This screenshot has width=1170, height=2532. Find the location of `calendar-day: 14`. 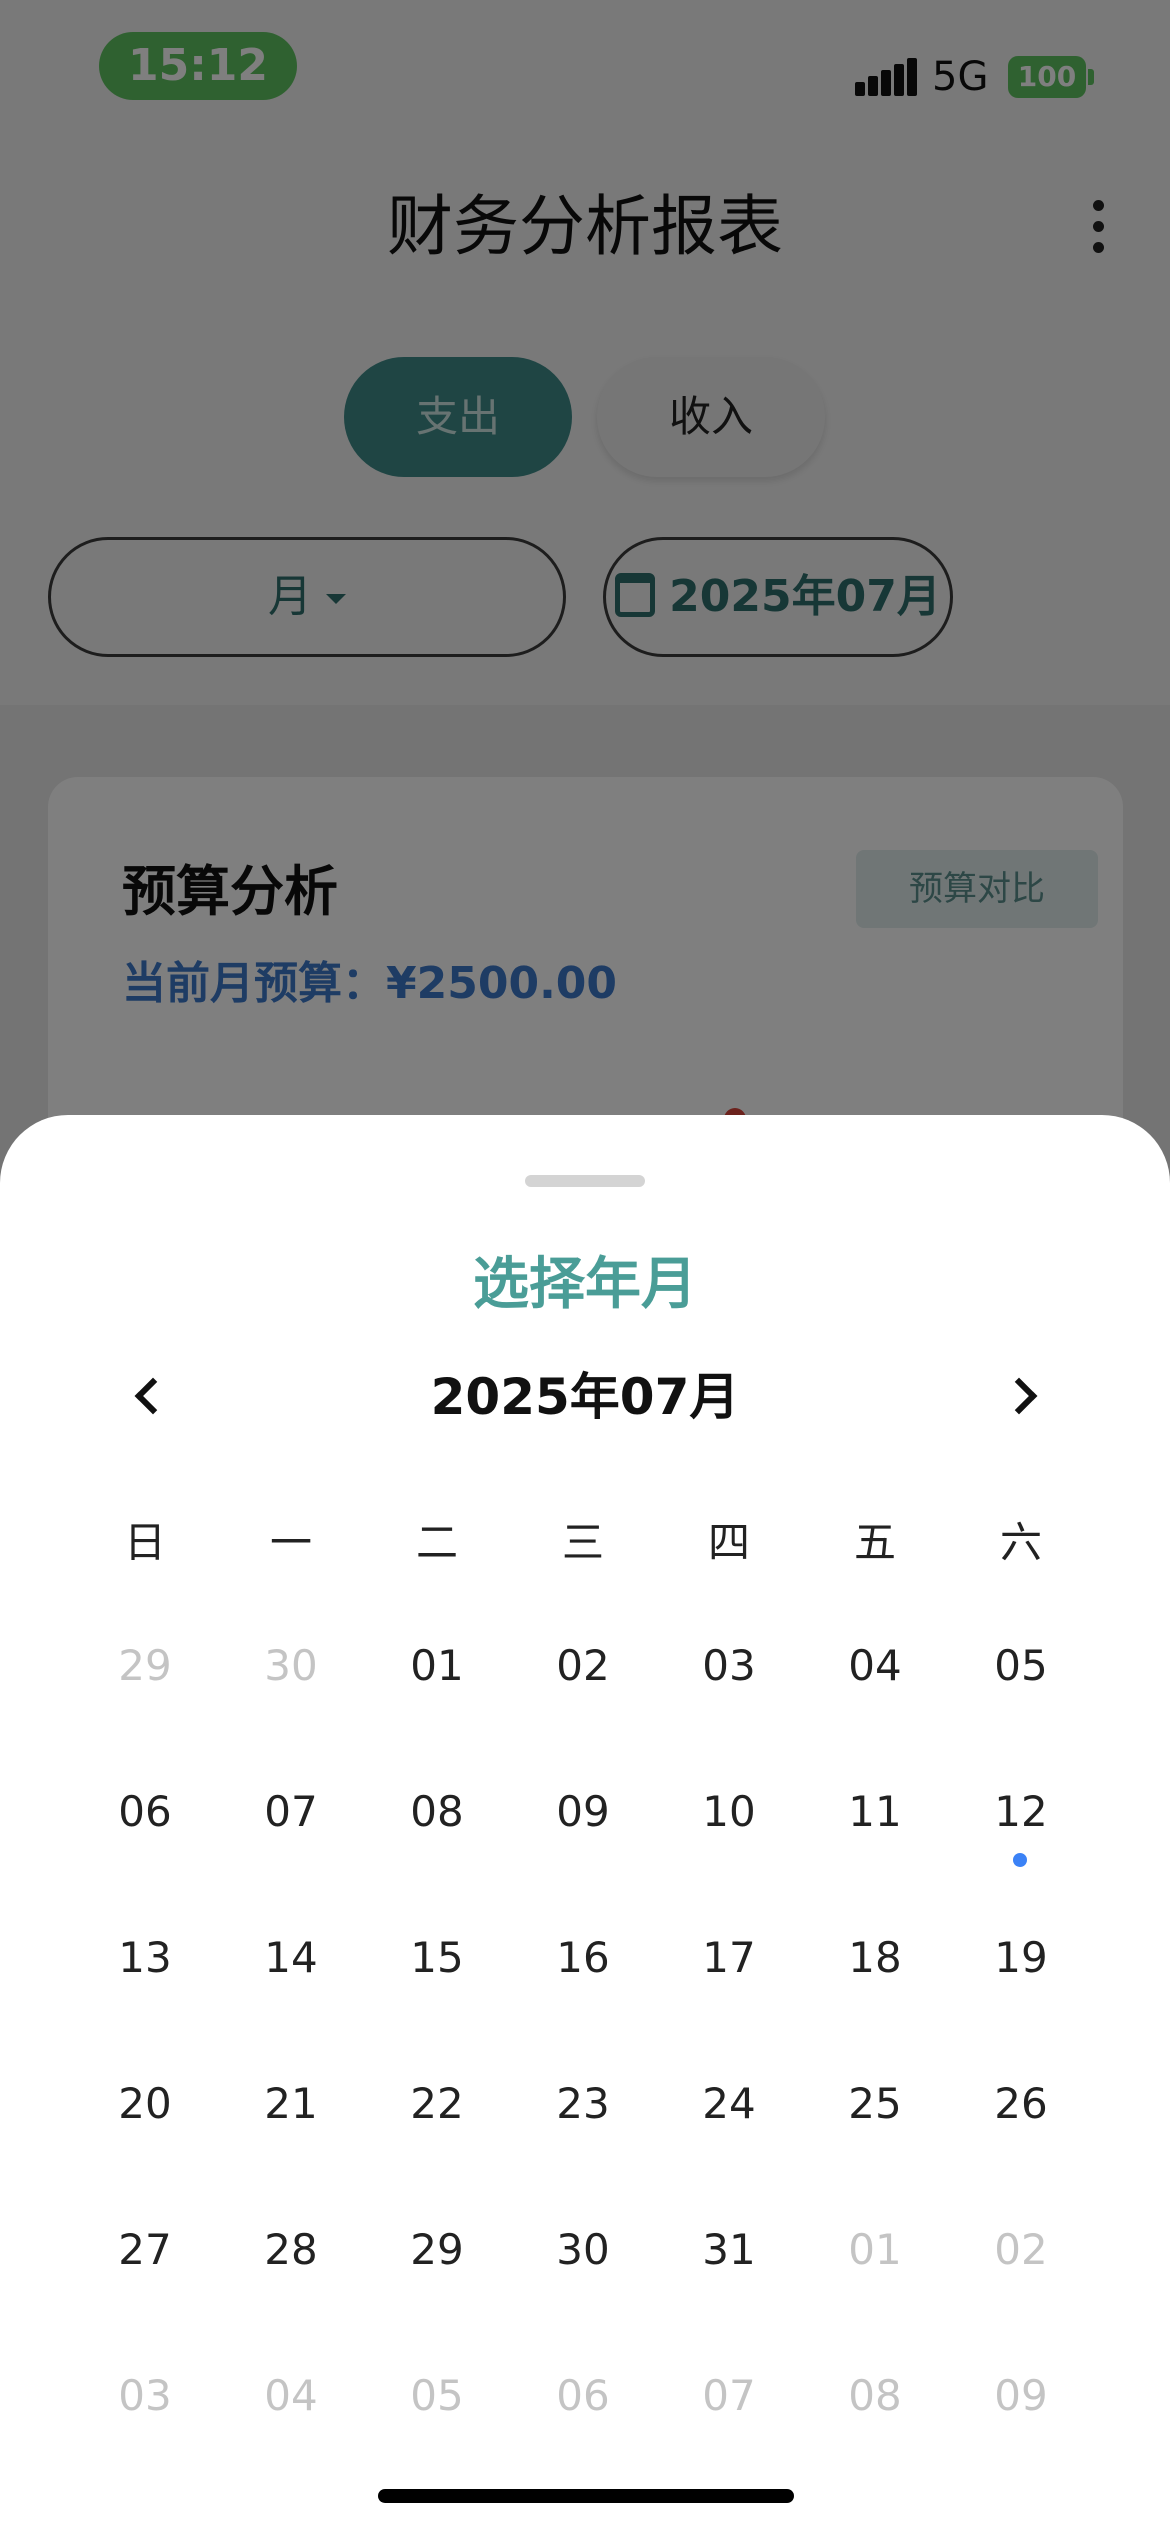

calendar-day: 14 is located at coordinates (291, 1958).